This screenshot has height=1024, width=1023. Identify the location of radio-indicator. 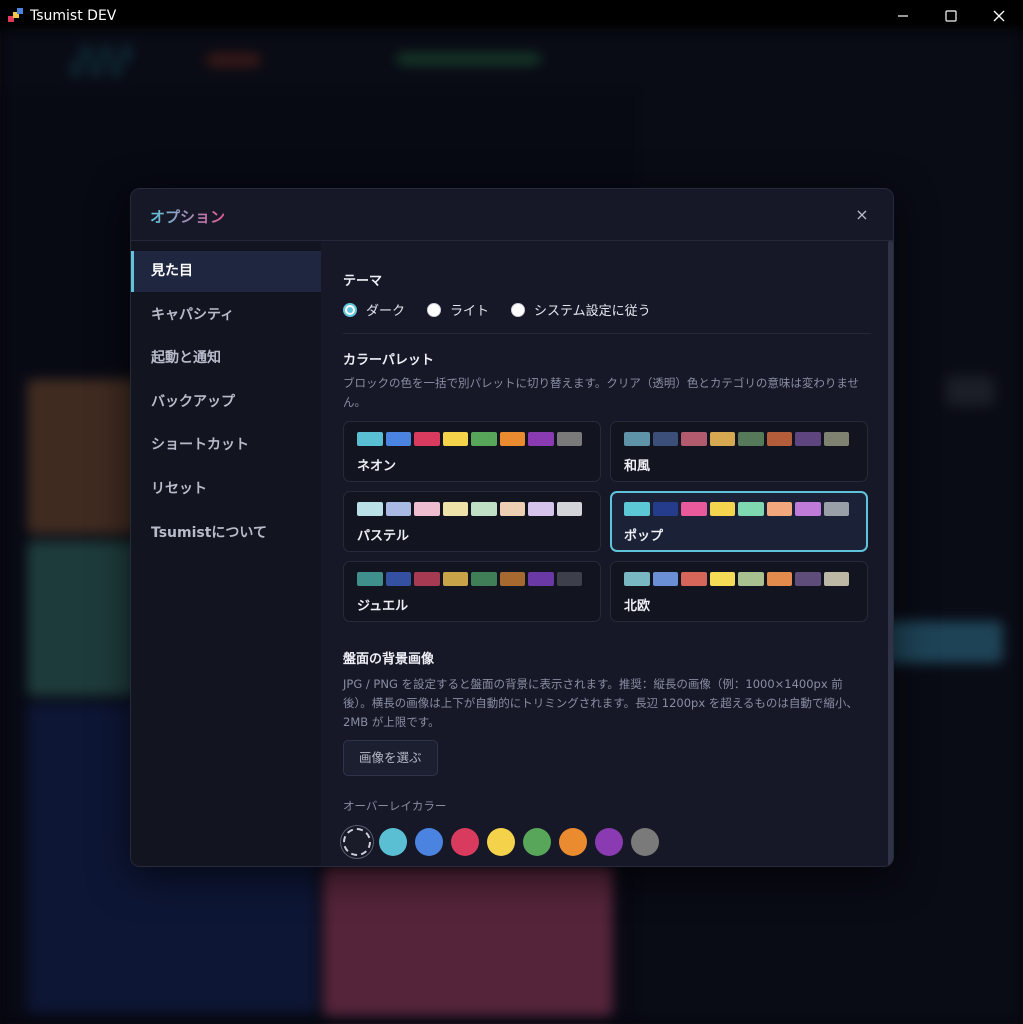
(350, 309).